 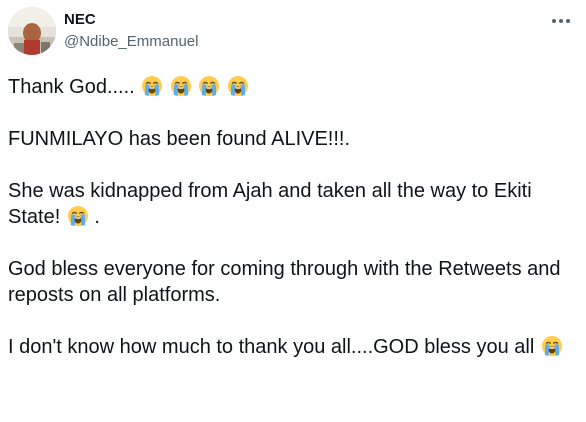 I want to click on tweet-paragraph-text: FUNMILAYO has been found ALIVE!!!., so click(x=179, y=139).